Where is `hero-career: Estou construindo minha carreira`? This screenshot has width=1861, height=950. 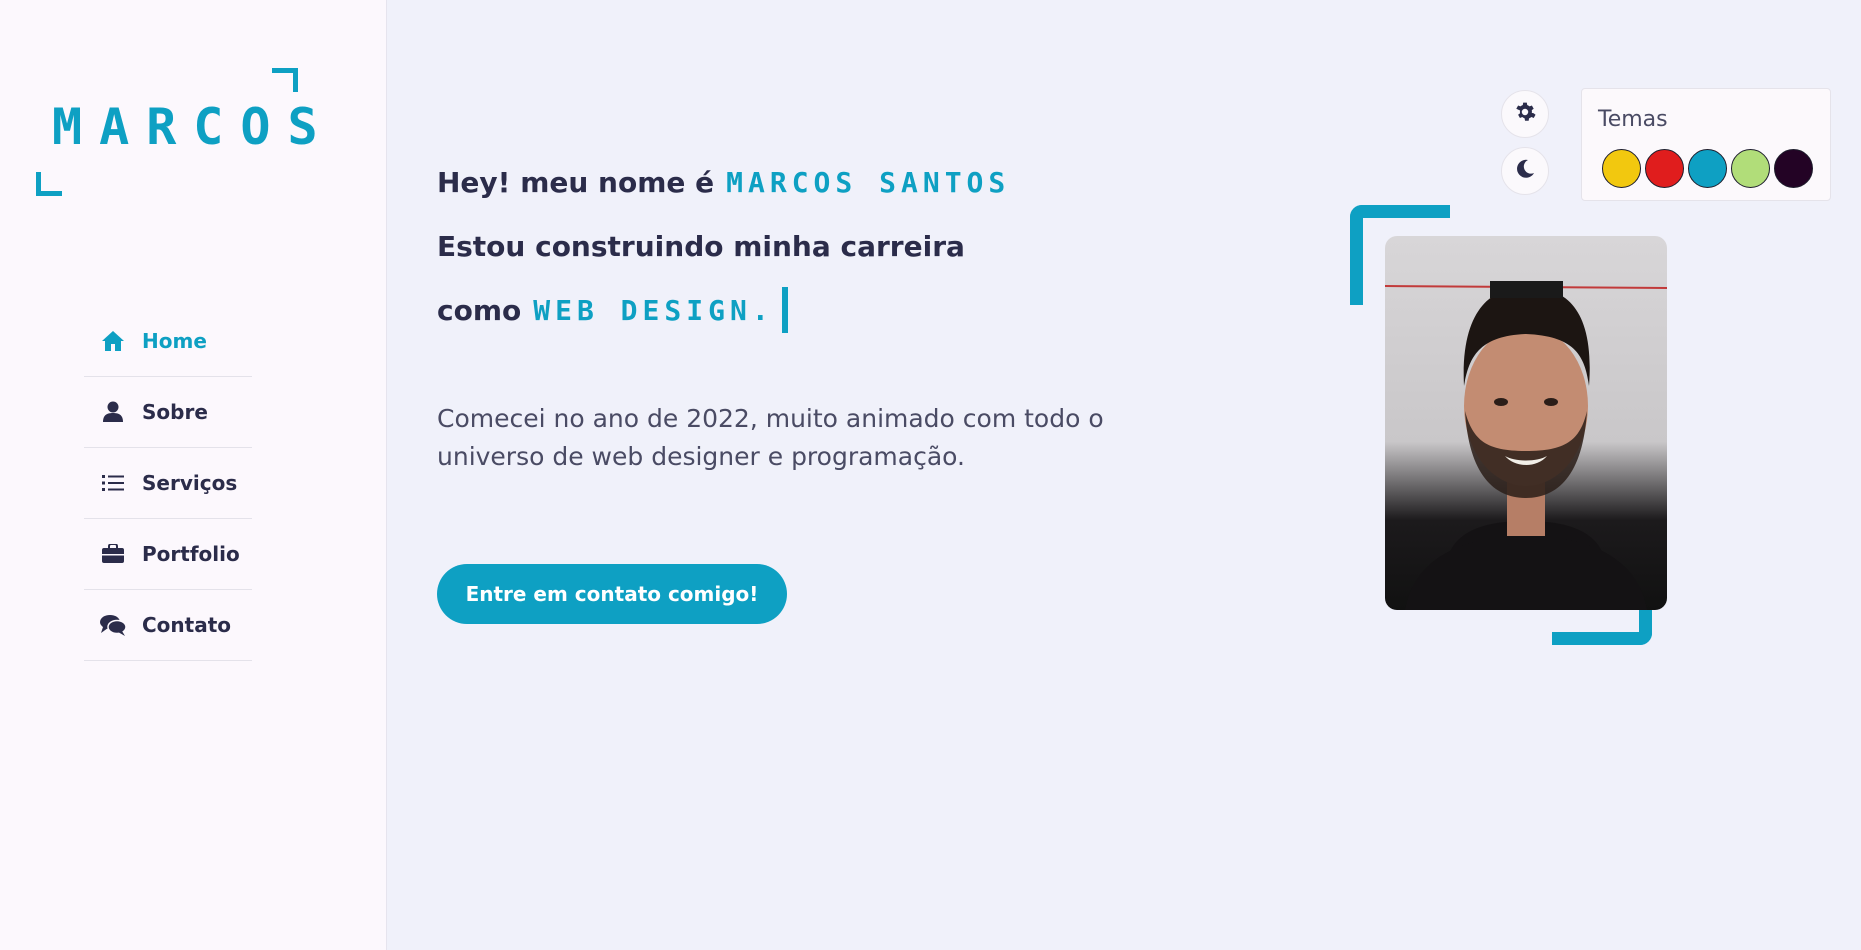
hero-career: Estou construindo minha carreira is located at coordinates (701, 246).